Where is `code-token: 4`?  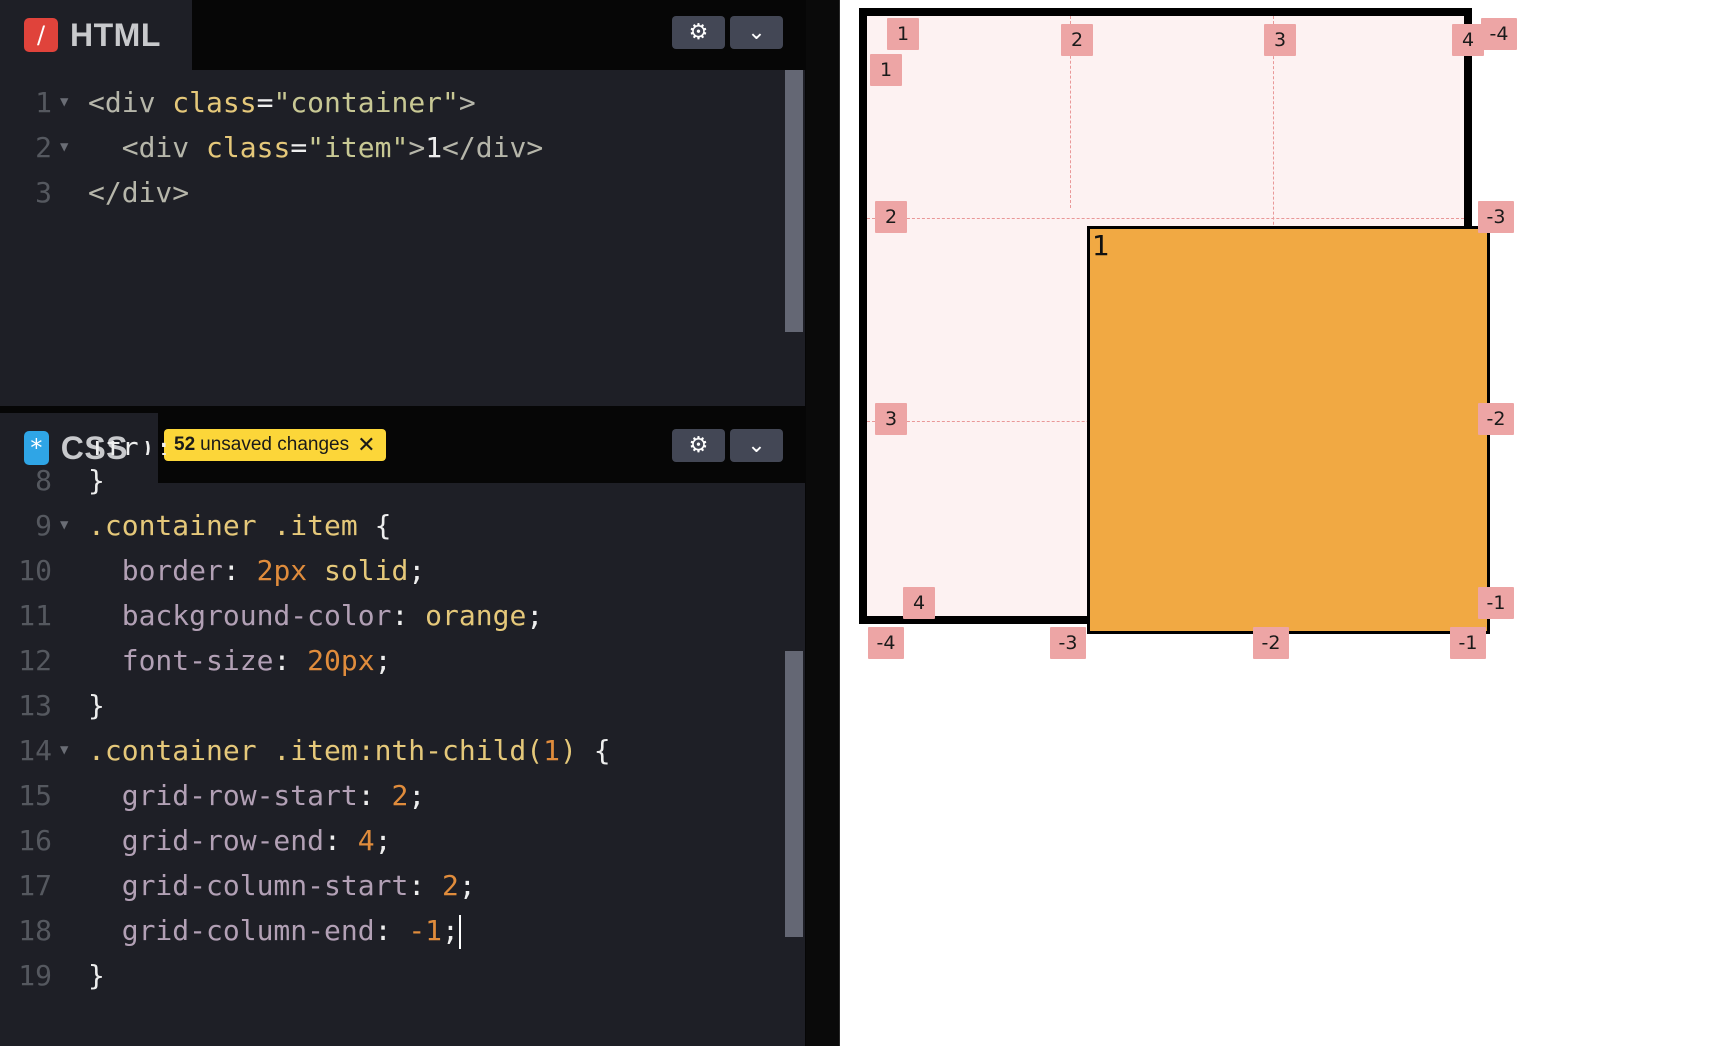 code-token: 4 is located at coordinates (366, 840).